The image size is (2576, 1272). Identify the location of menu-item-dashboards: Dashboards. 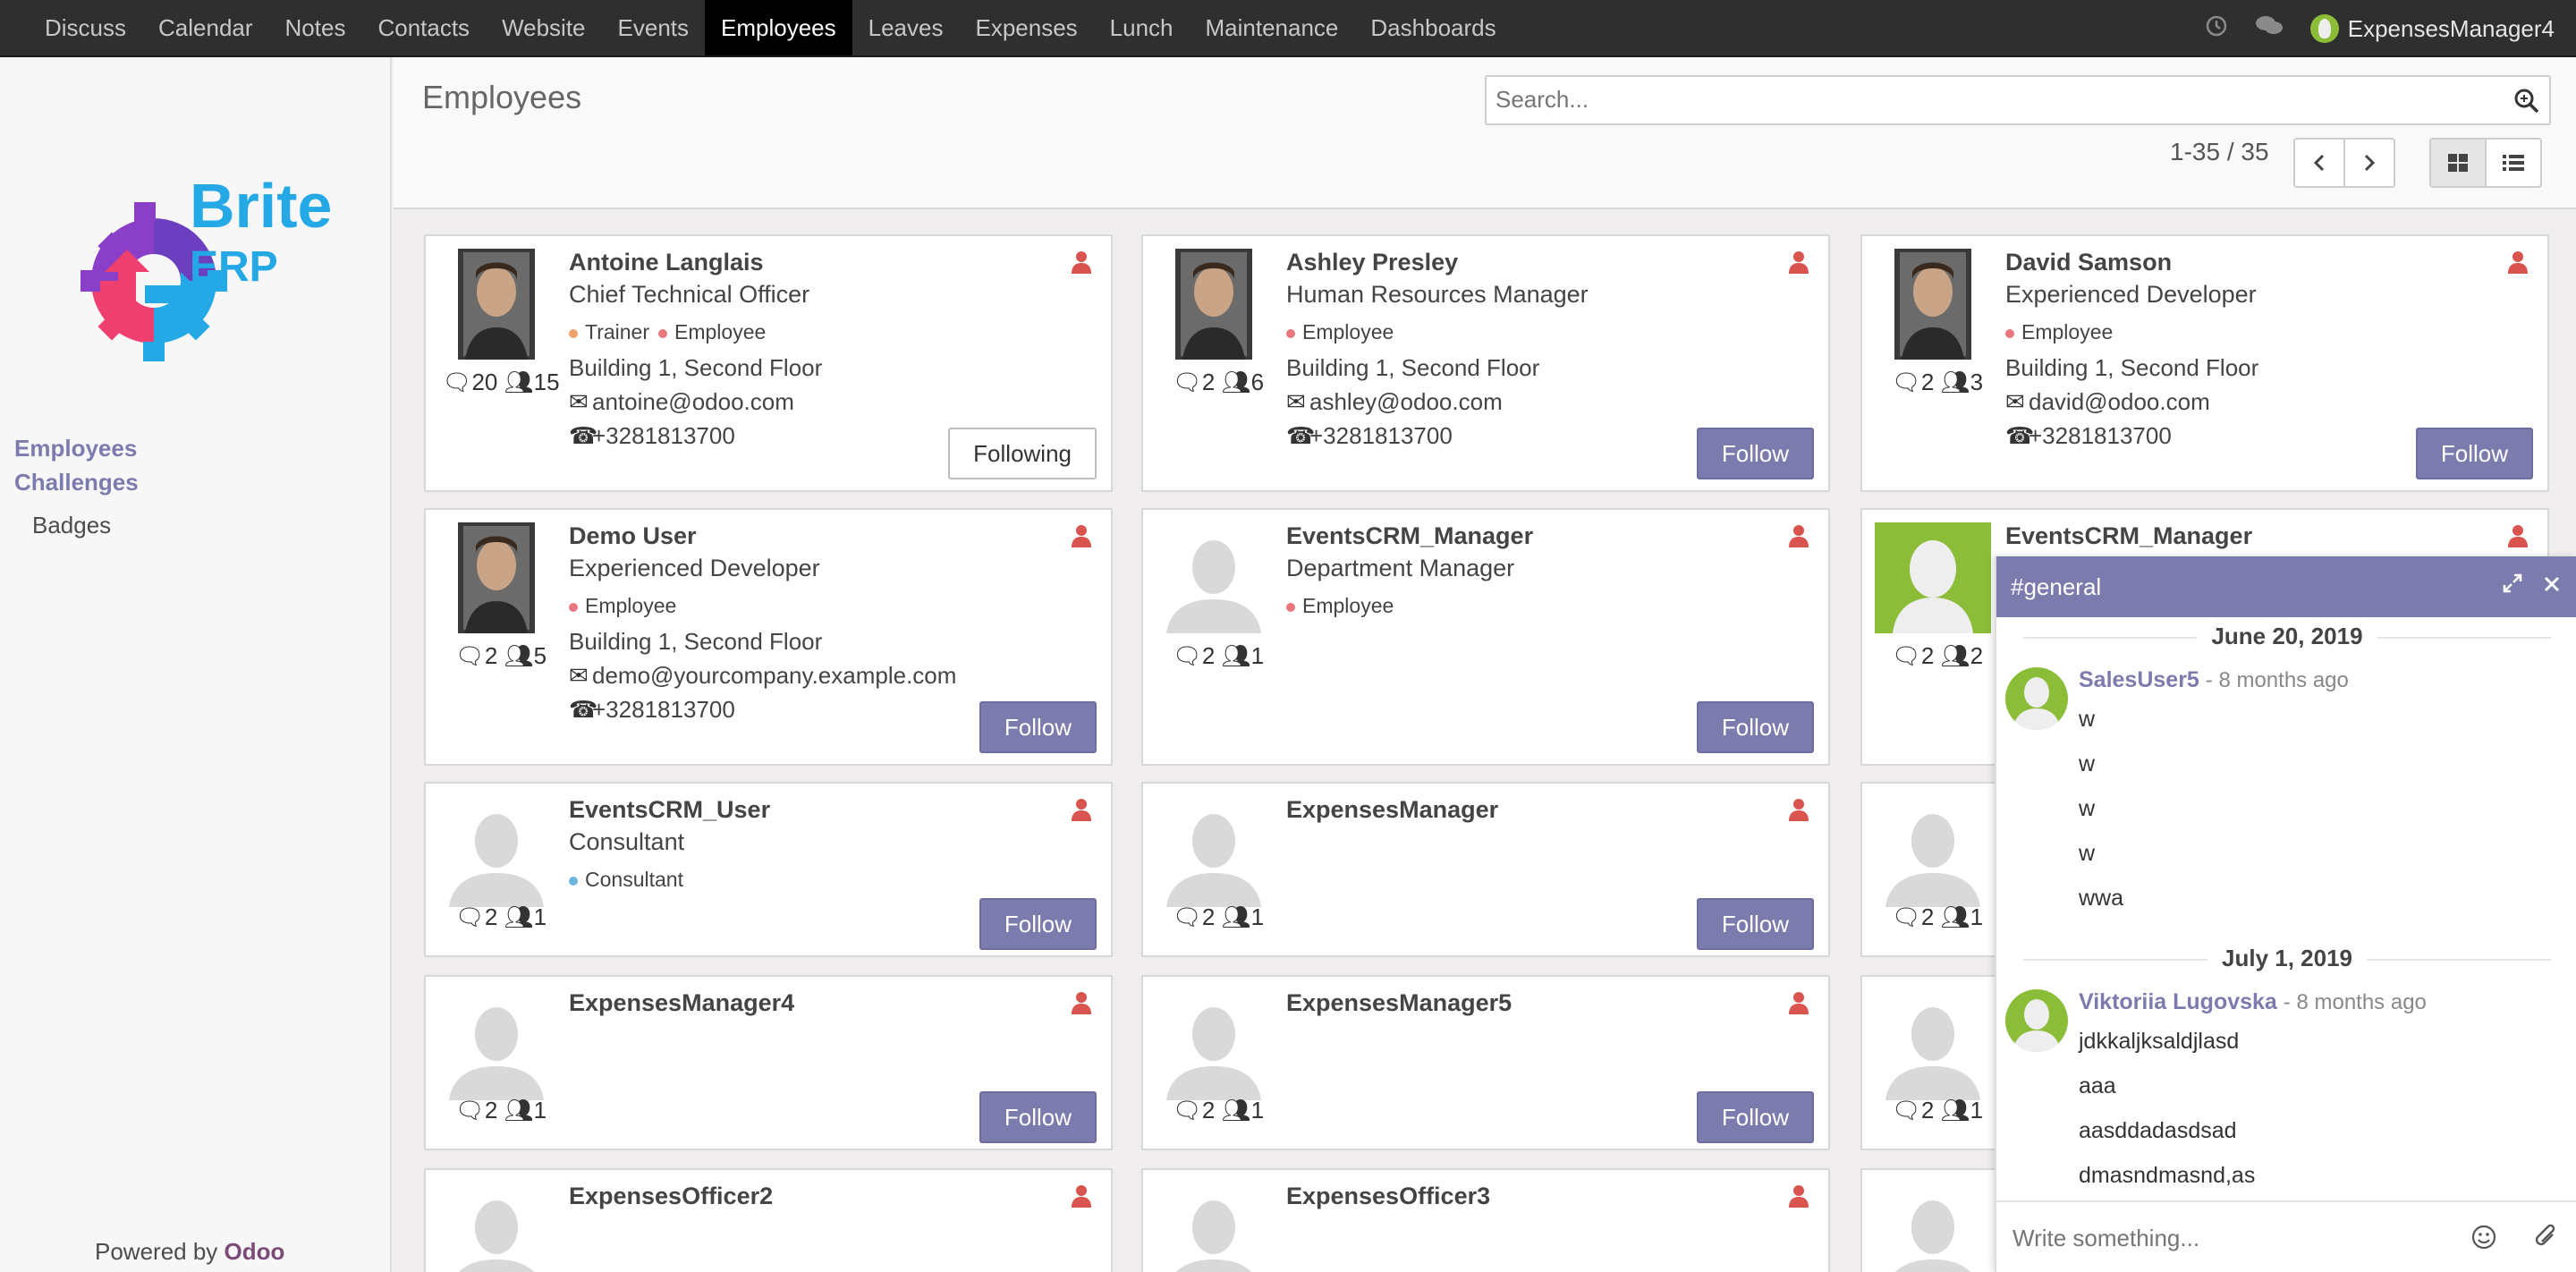
(1433, 27).